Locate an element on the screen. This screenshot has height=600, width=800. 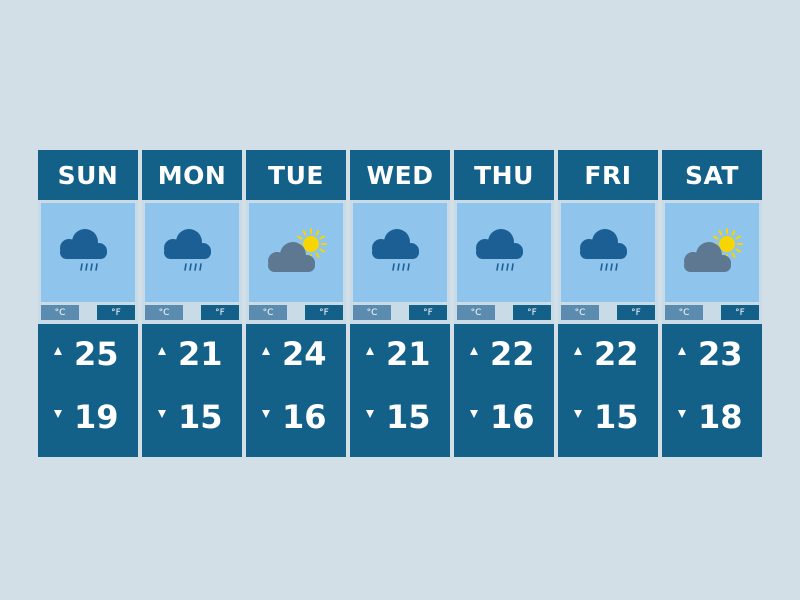
day-name: MON is located at coordinates (192, 175).